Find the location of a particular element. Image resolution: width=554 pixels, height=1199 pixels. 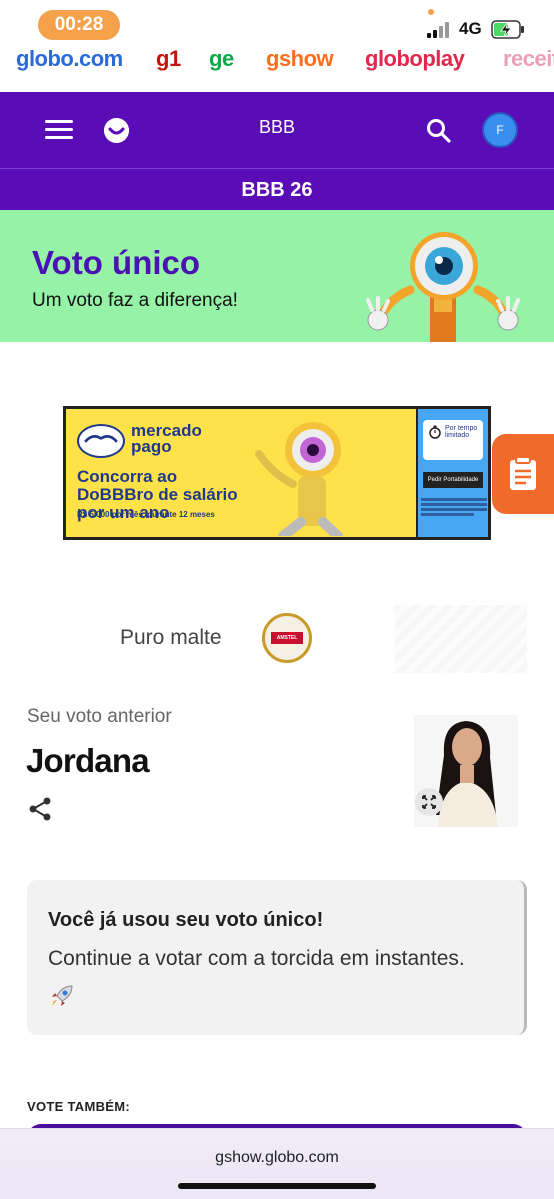

amstel-logo-icon: AMSTEL is located at coordinates (287, 638).